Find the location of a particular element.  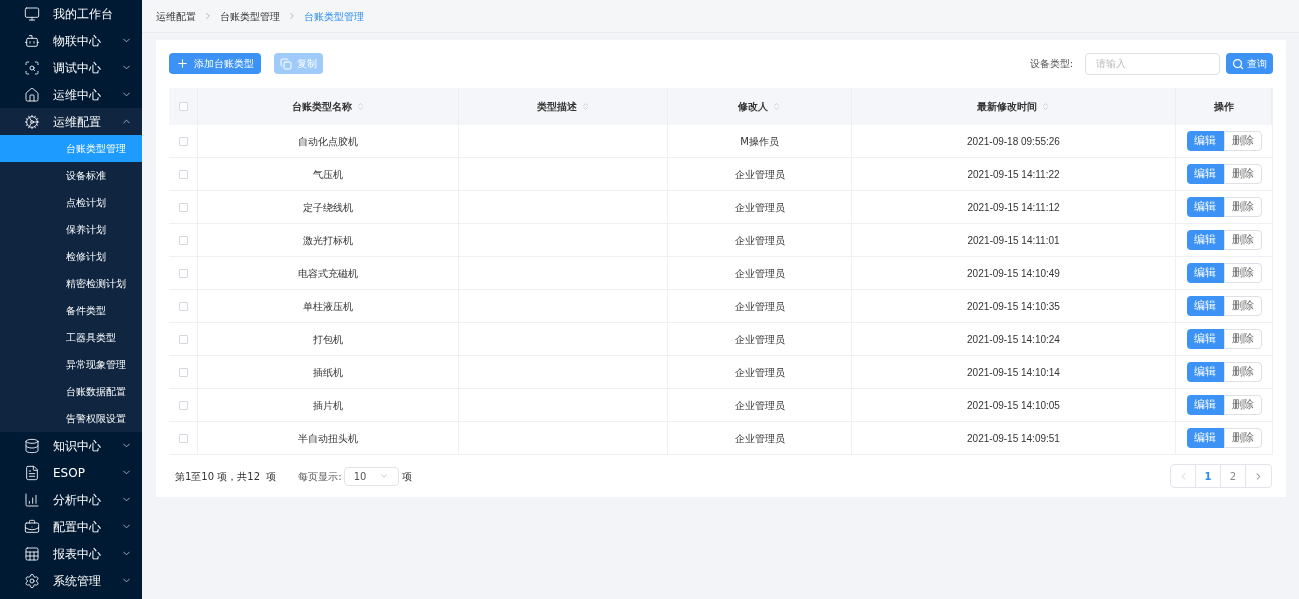

menu-item: 调试中心 is located at coordinates (71, 67).